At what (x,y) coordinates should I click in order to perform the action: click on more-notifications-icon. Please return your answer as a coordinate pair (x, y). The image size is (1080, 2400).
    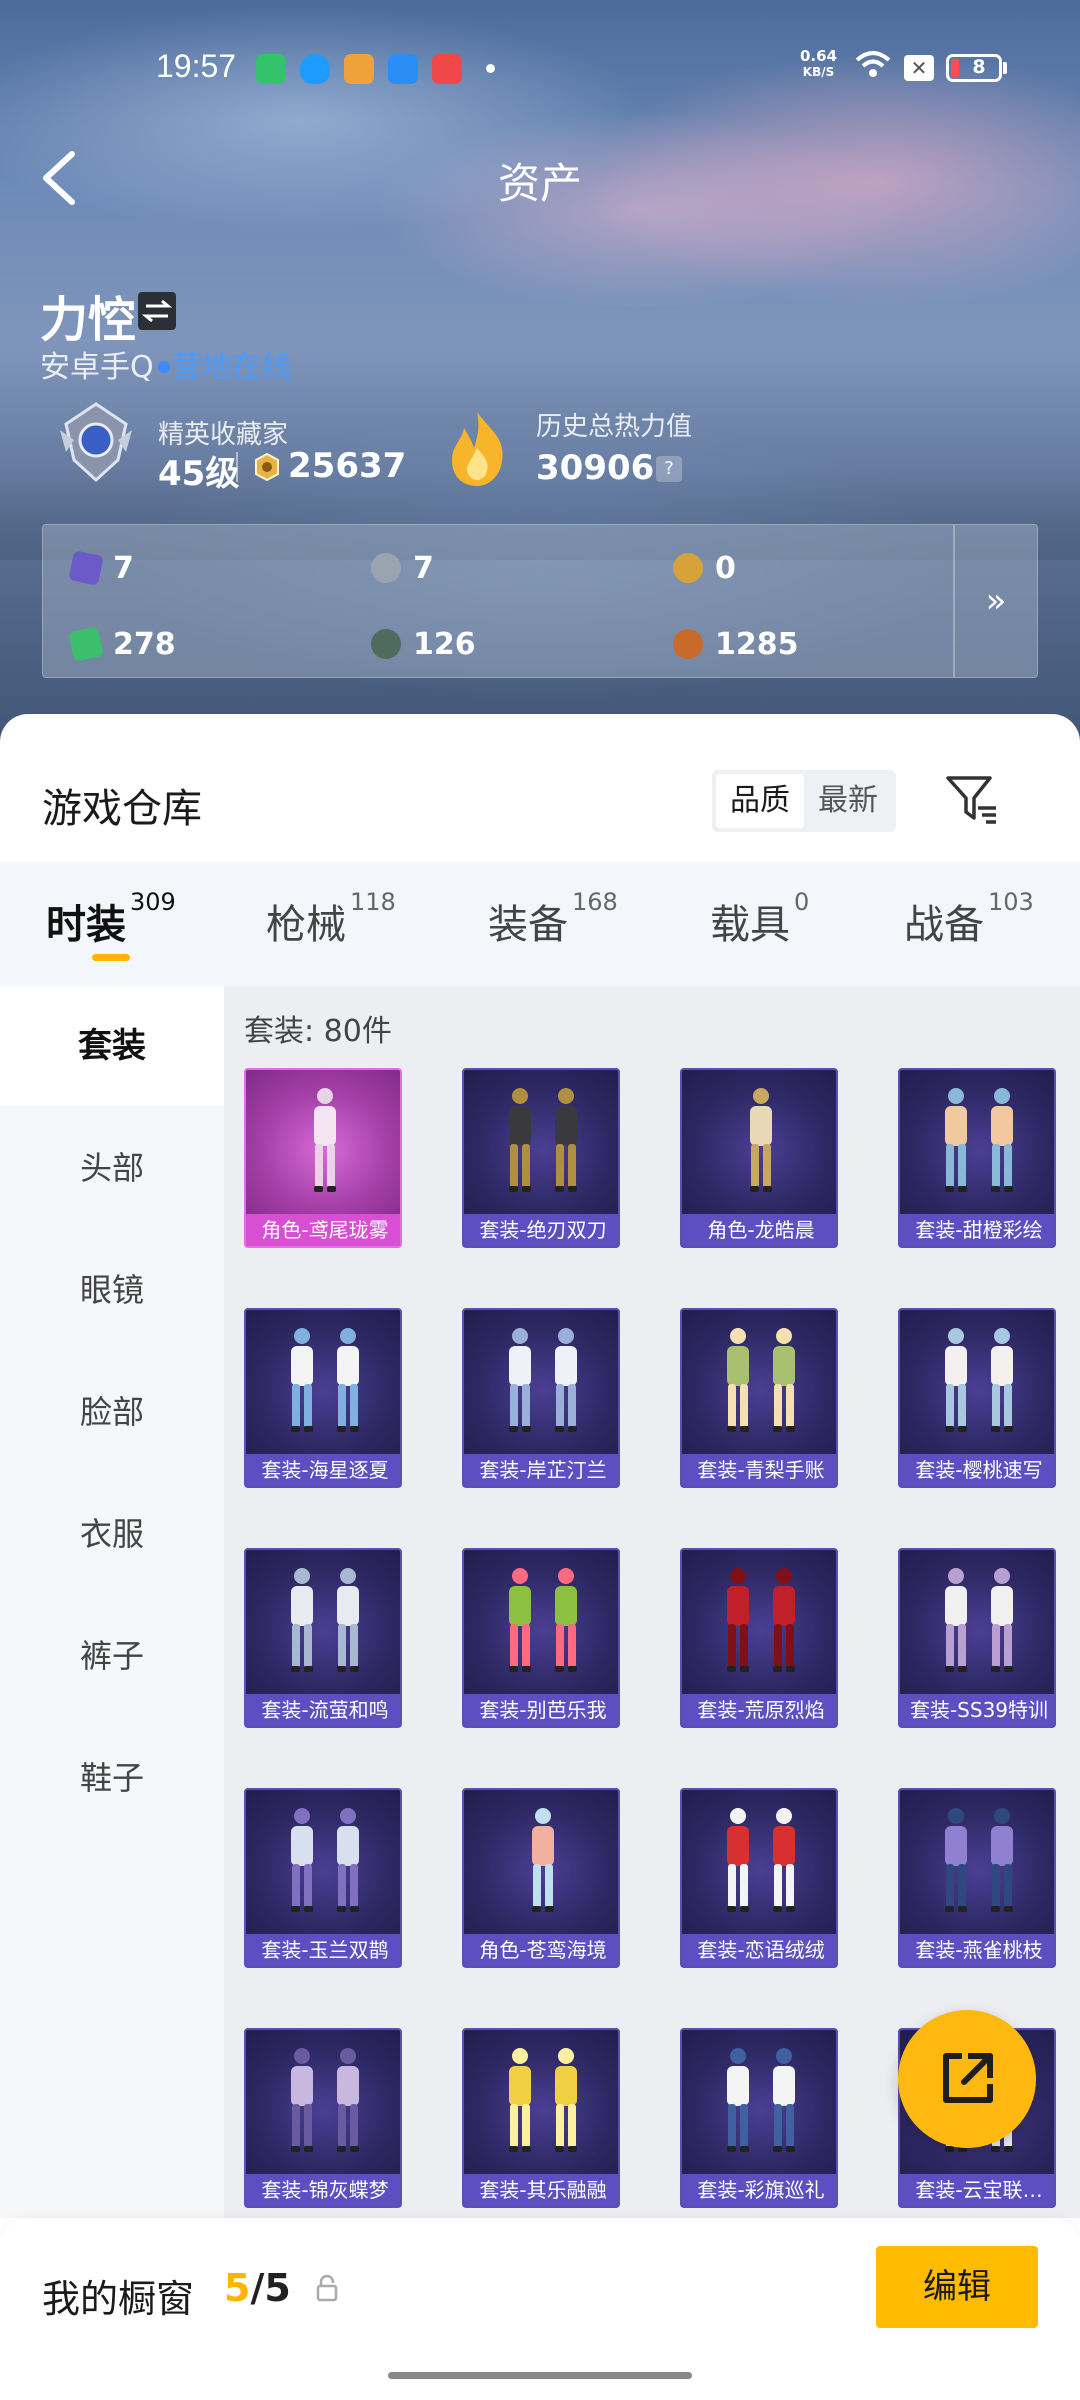
    Looking at the image, I should click on (490, 68).